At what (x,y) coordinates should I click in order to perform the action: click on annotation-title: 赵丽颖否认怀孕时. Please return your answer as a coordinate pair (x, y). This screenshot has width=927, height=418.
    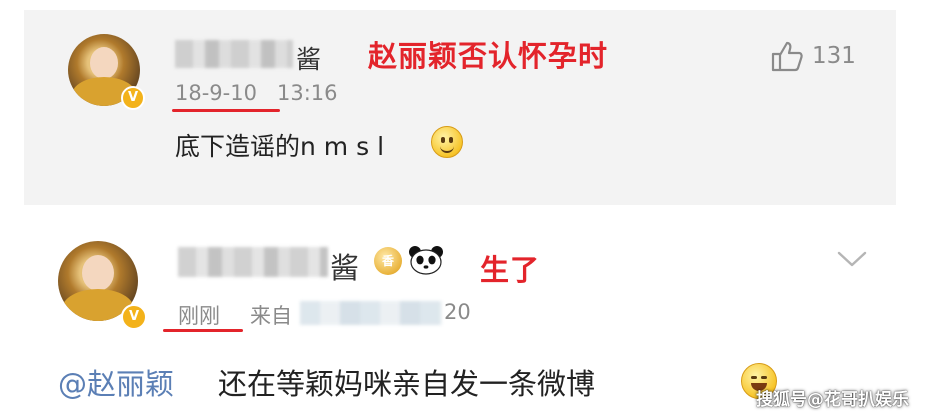
    Looking at the image, I should click on (488, 56).